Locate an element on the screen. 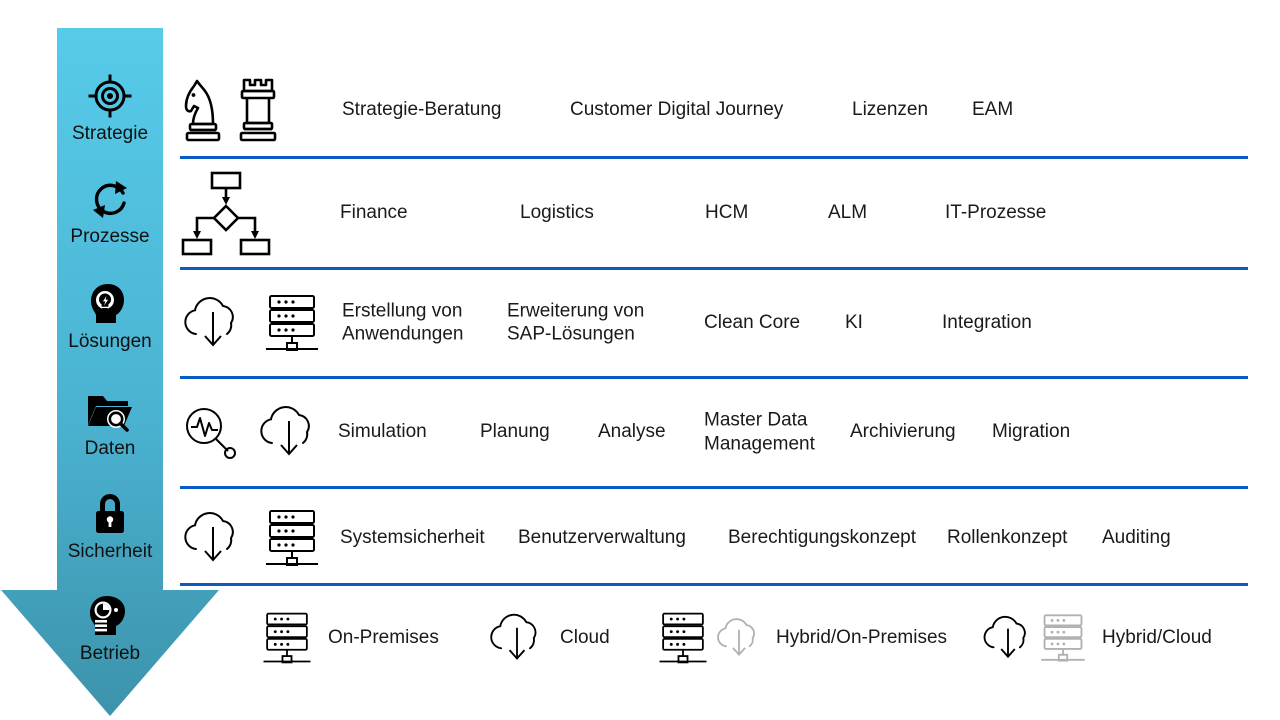 The width and height of the screenshot is (1280, 720). row-item: Erstellung von Anwendungen is located at coordinates (403, 323).